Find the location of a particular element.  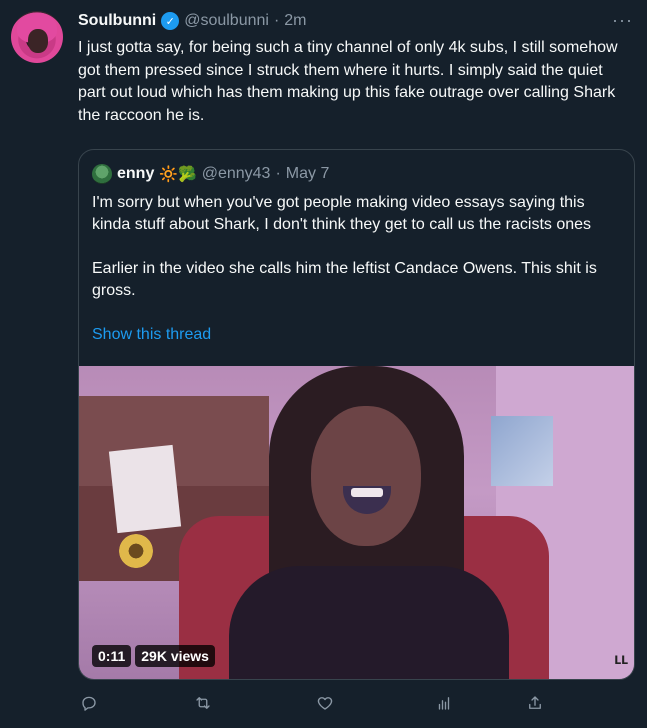

video-person-body is located at coordinates (369, 622).